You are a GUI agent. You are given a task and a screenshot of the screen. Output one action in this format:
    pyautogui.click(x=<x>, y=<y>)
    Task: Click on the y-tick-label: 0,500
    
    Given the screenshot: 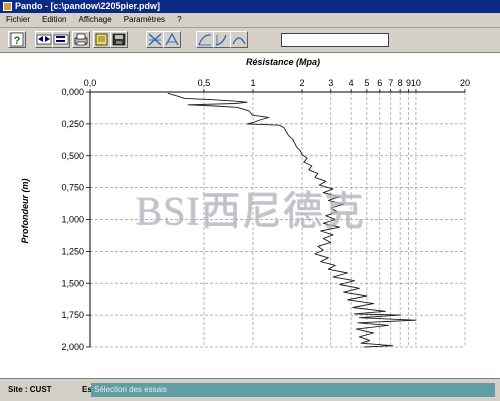 What is the action you would take?
    pyautogui.click(x=72, y=156)
    